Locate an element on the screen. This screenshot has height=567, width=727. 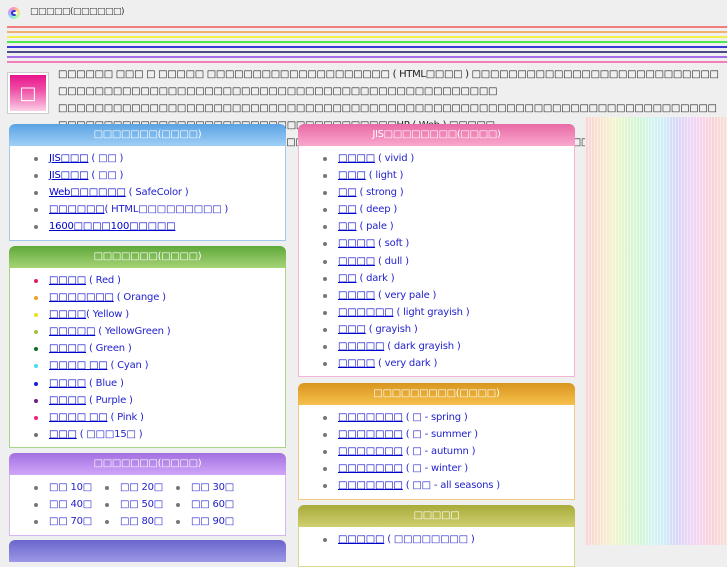
list-link: □□□□□□□ ( □ - summer ) is located at coordinates (408, 434).